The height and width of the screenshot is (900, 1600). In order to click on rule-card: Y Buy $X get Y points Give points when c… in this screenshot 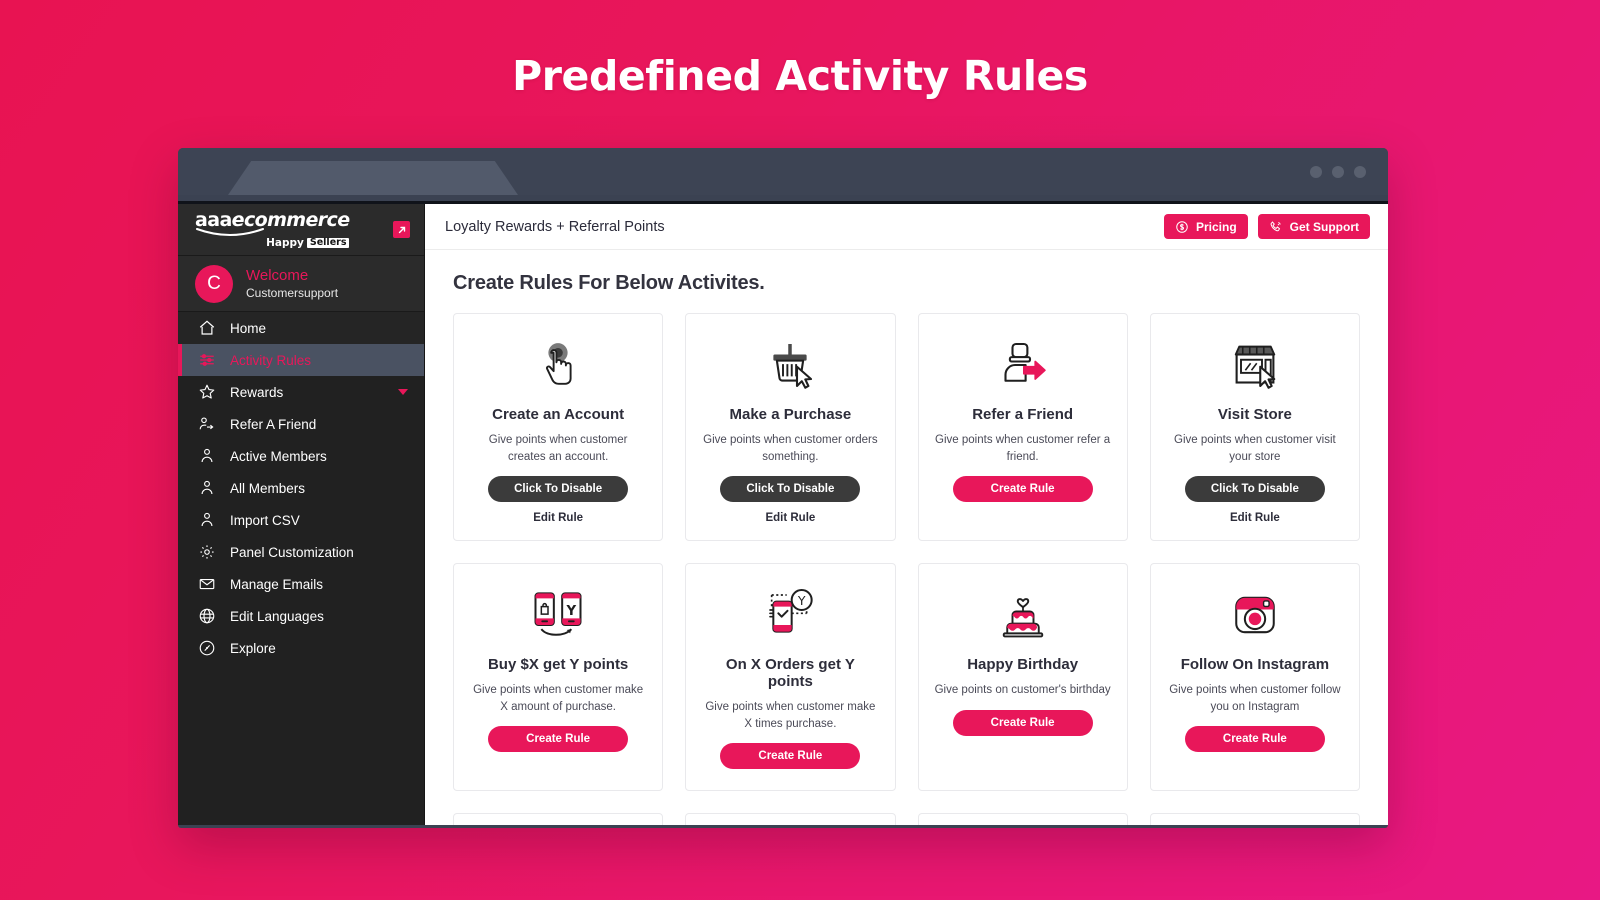, I will do `click(558, 677)`.